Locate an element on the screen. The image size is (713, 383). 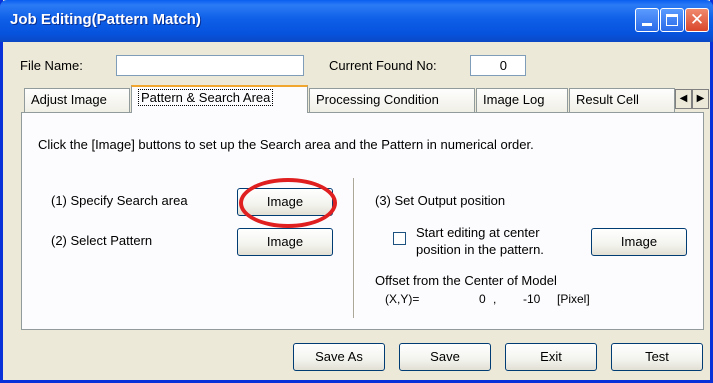
offset-prefix: (X,Y)= is located at coordinates (402, 299).